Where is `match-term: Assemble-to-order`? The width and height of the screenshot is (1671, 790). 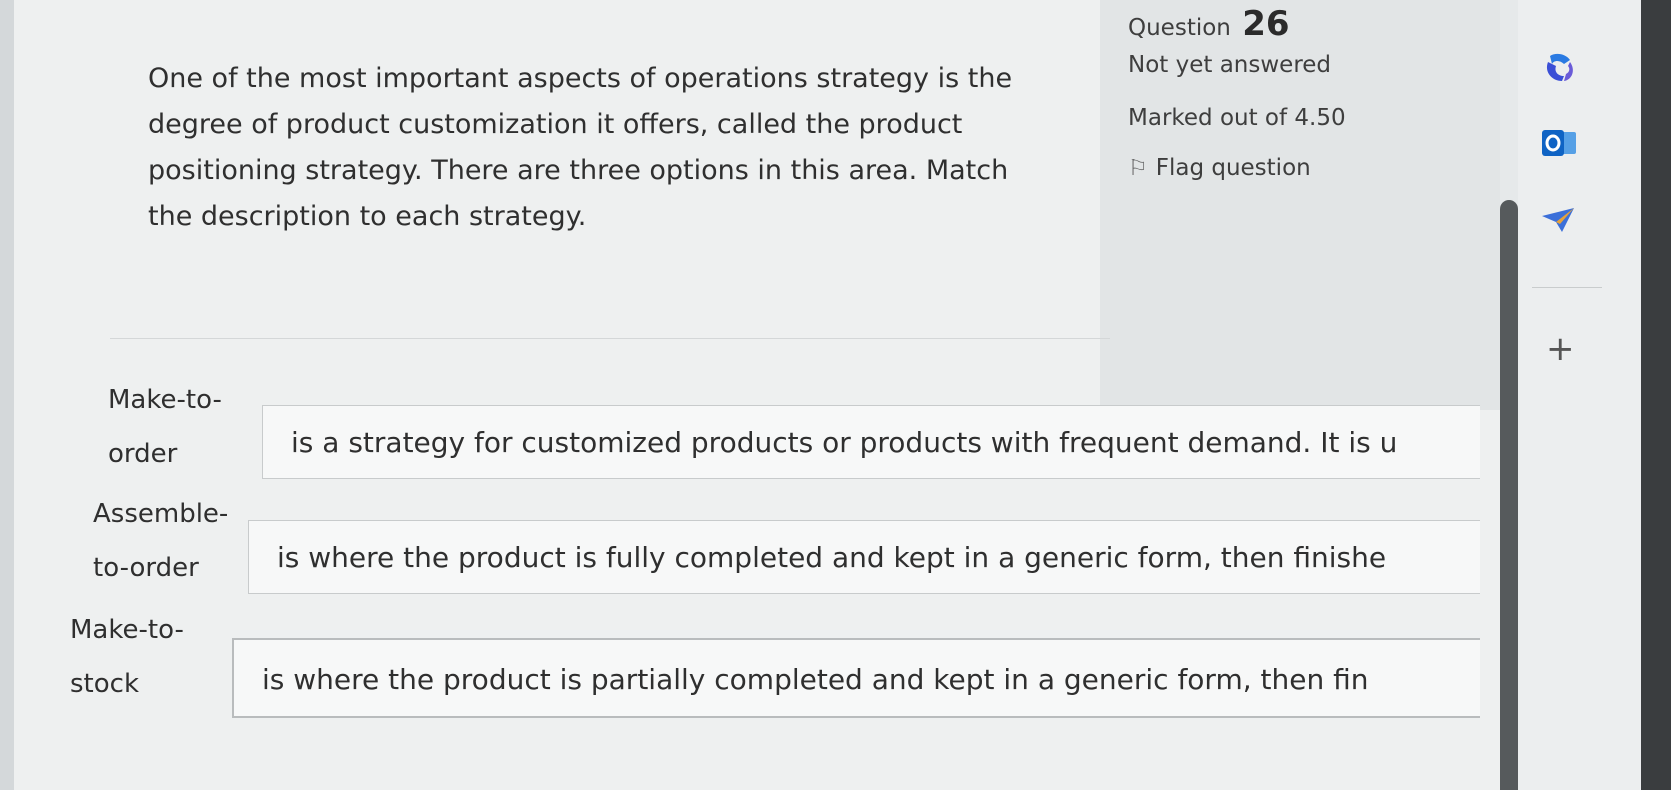
match-term: Assemble-to-order is located at coordinates (161, 541).